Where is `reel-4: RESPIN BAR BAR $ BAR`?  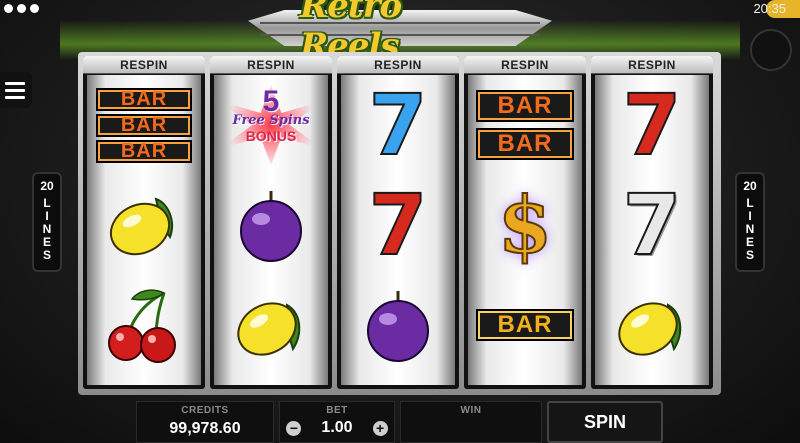 reel-4: RESPIN BAR BAR $ BAR is located at coordinates (525, 222).